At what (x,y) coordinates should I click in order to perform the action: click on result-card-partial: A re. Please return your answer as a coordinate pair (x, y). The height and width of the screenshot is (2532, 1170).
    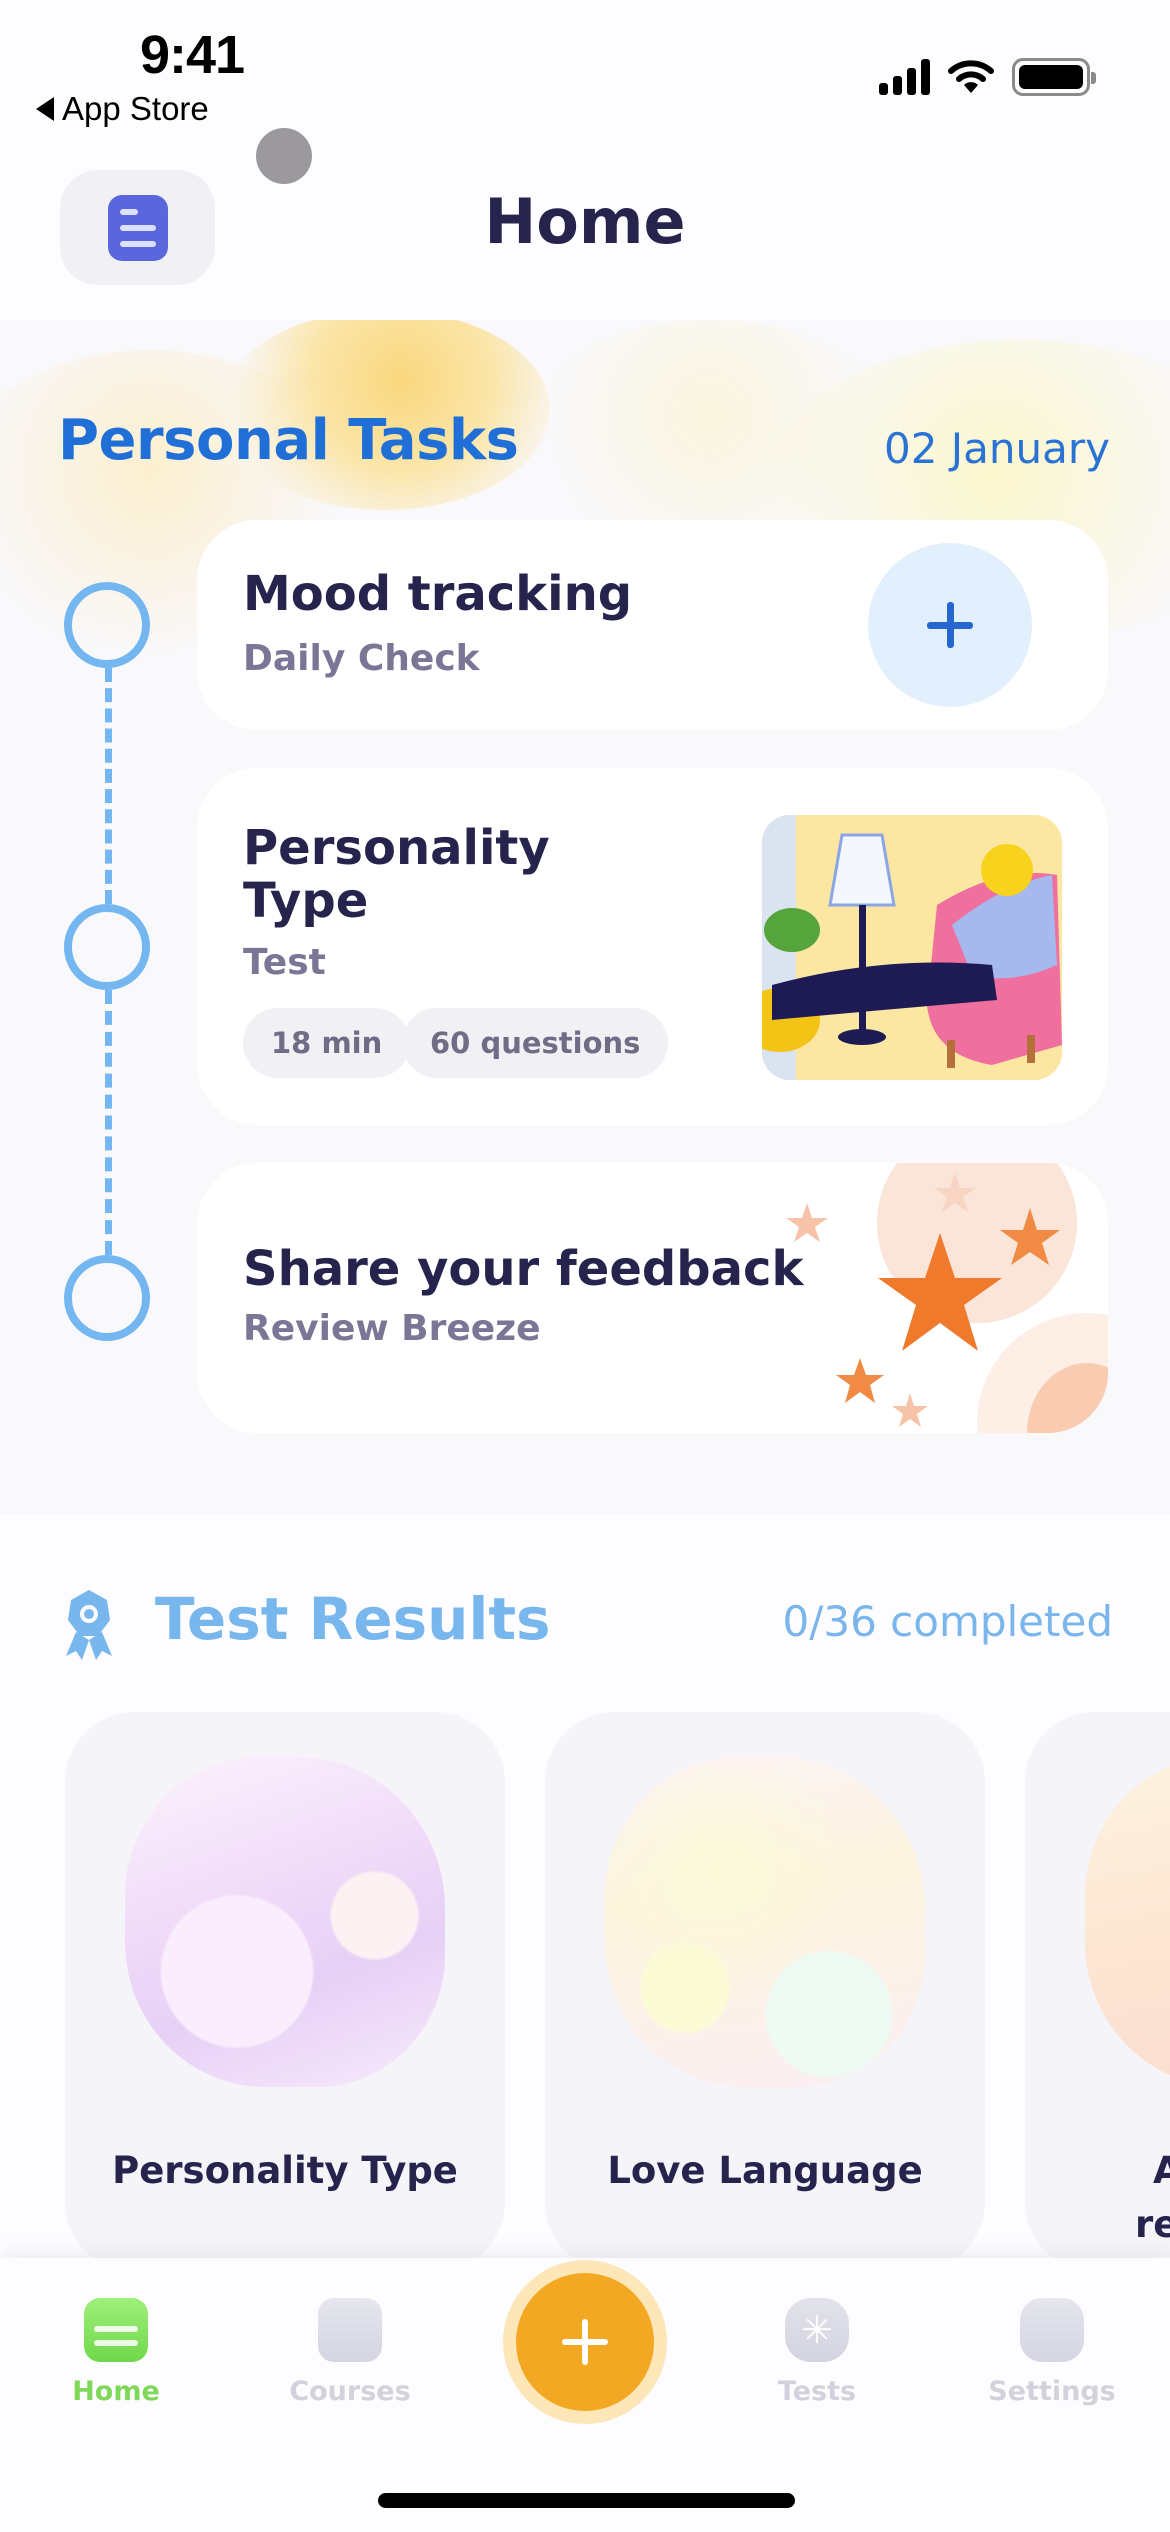
    Looking at the image, I should click on (1097, 1992).